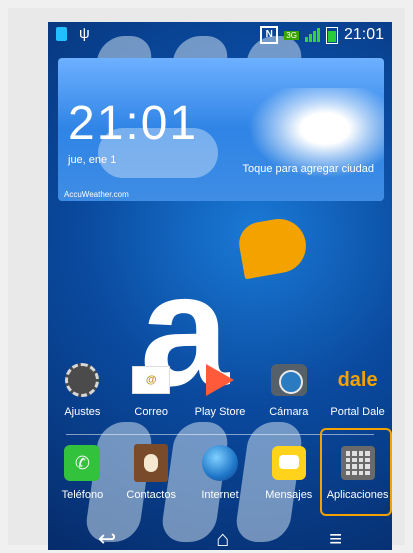 Image resolution: width=413 pixels, height=553 pixels. Describe the element at coordinates (151, 495) in the screenshot. I see `app-label: Contactos` at that location.